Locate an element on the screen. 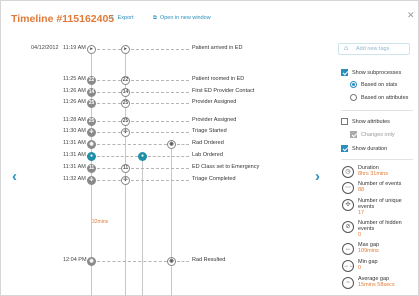 This screenshot has width=419, height=296. timeline-event-row: 11:31 AM ◉ ◉ Rad Ordered is located at coordinates (171, 145).